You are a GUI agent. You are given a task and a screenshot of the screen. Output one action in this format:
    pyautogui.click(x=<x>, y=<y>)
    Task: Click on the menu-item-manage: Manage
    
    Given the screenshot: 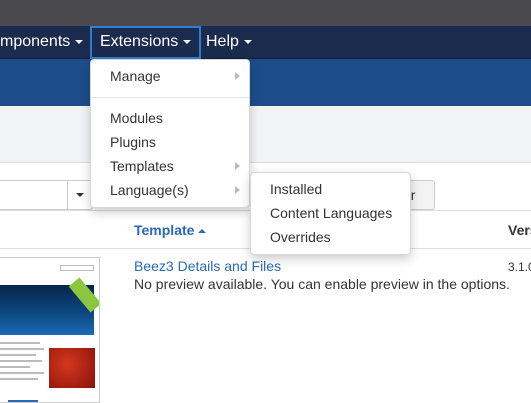 What is the action you would take?
    pyautogui.click(x=135, y=76)
    